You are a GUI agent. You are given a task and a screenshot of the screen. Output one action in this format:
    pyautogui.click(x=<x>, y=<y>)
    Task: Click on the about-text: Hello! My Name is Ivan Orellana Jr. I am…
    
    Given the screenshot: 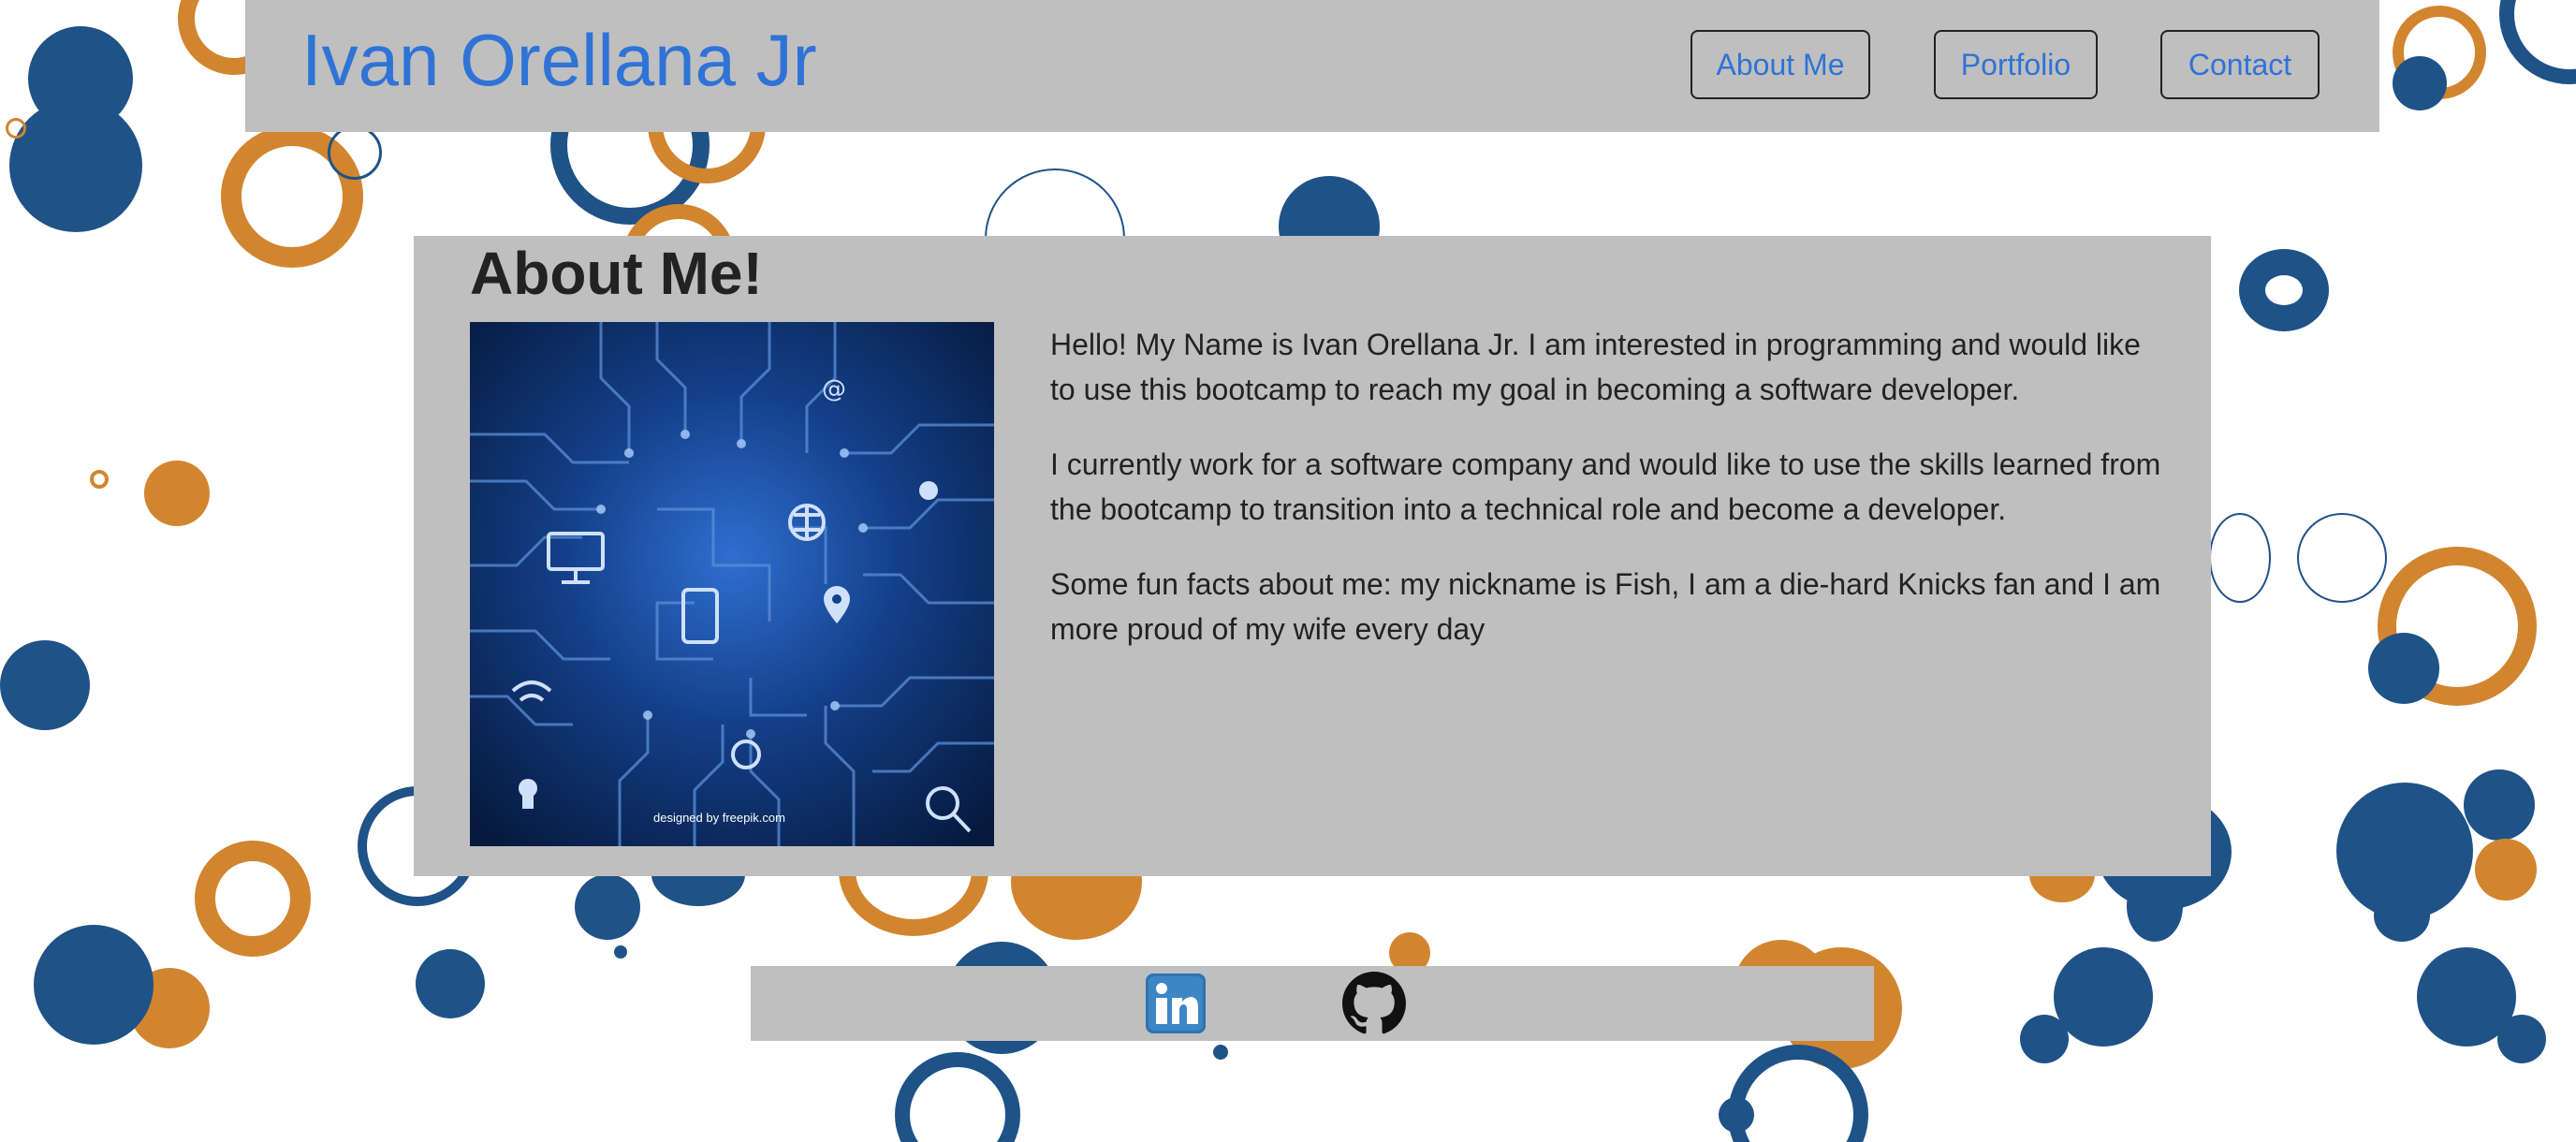 What is the action you would take?
    pyautogui.click(x=1612, y=502)
    